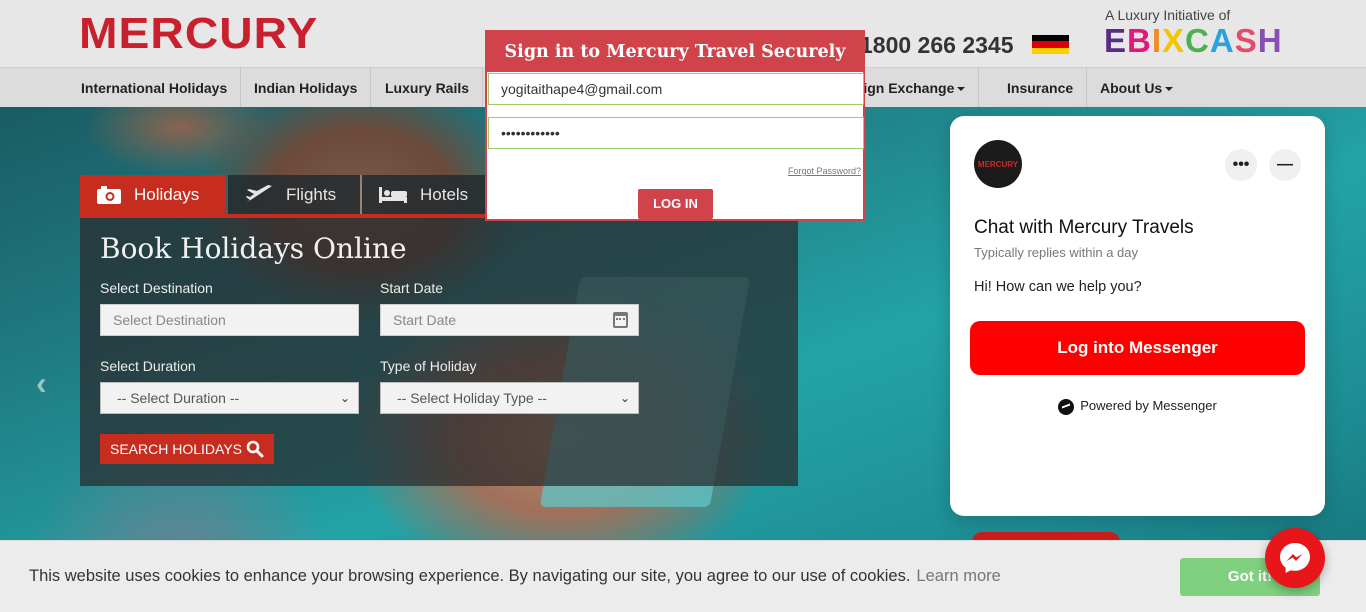  I want to click on tab-hotels: Hotels, so click(429, 195).